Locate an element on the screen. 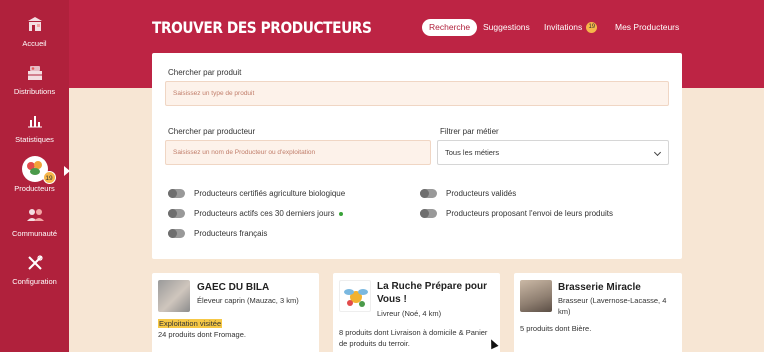 The width and height of the screenshot is (764, 352). tools-icon is located at coordinates (35, 262).